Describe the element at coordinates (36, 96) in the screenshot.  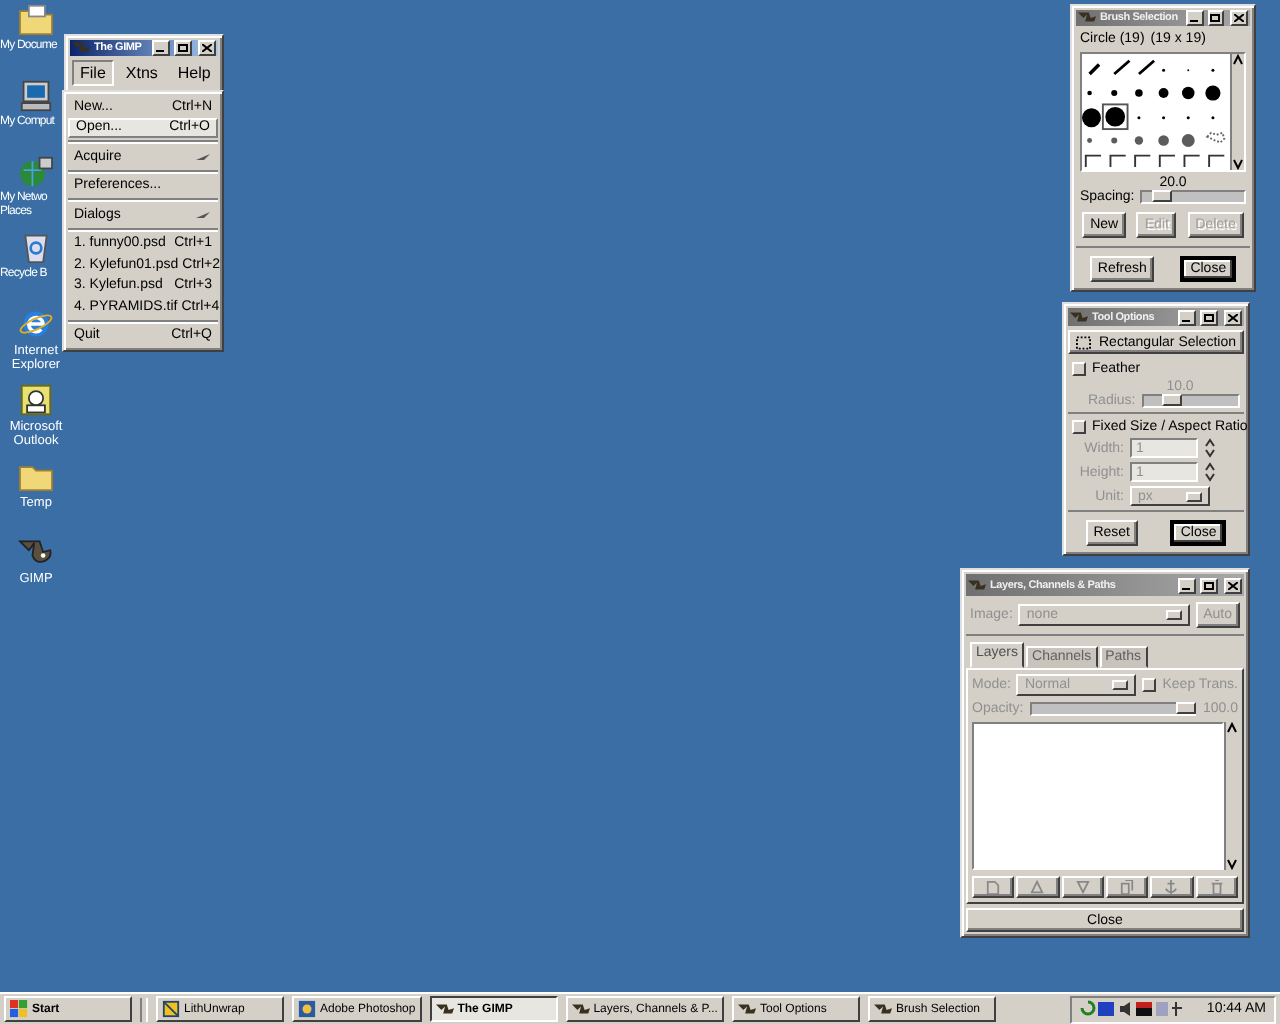
I see `computer-icon` at that location.